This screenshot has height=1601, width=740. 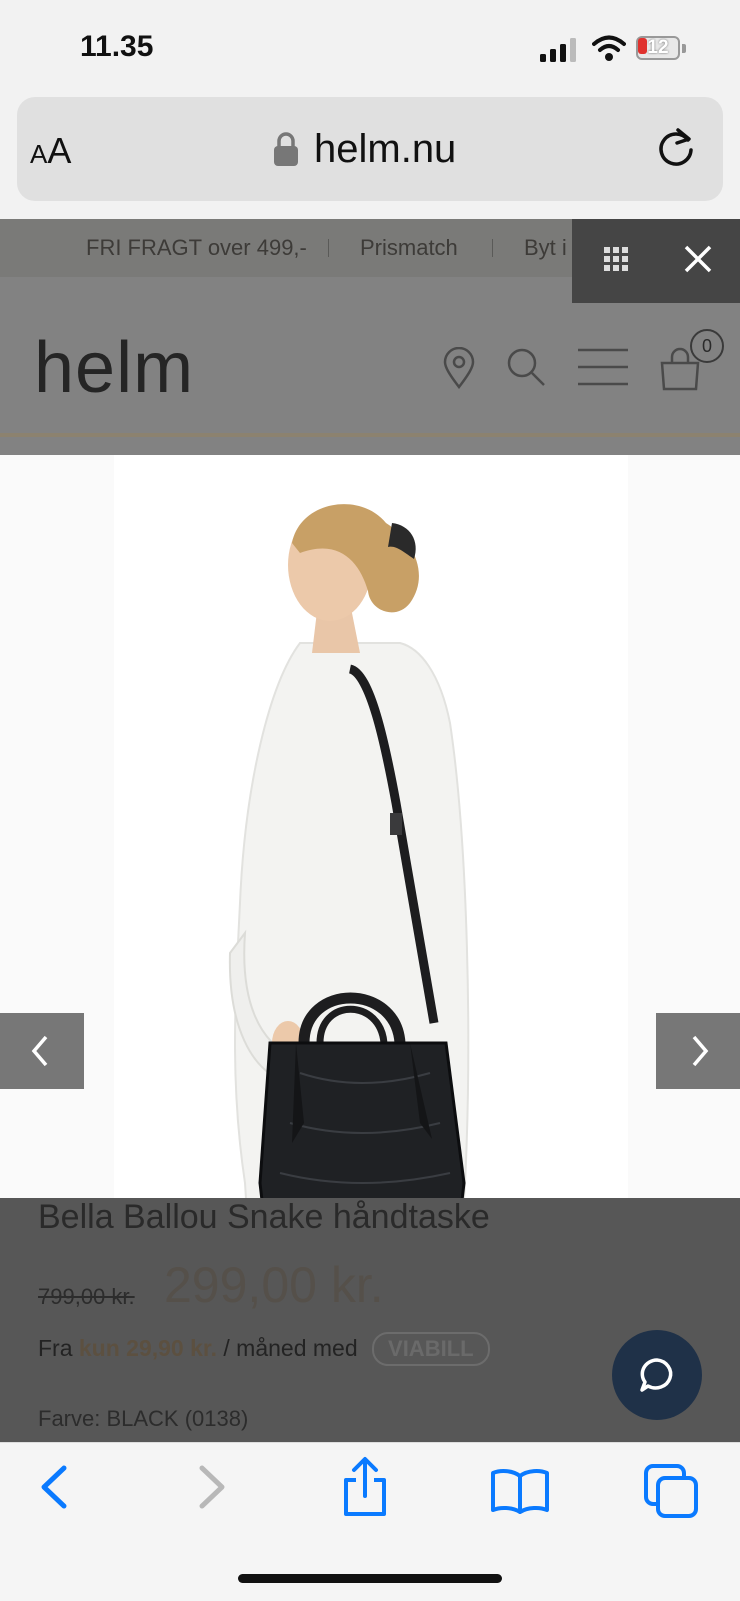 What do you see at coordinates (365, 1487) in the screenshot?
I see `share-icon` at bounding box center [365, 1487].